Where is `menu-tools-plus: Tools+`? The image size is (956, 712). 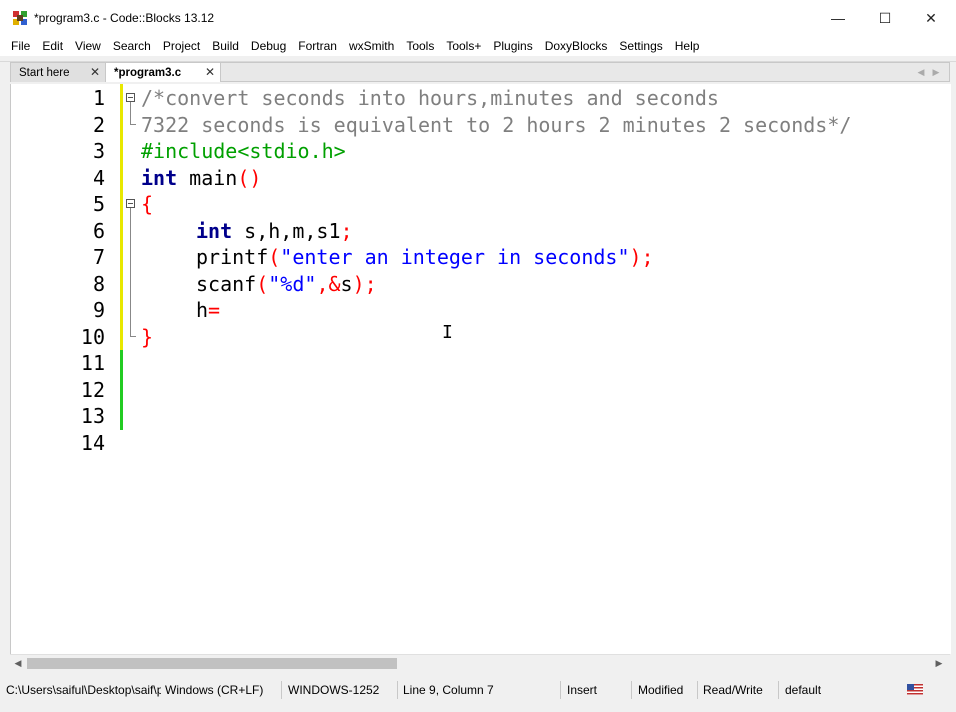 menu-tools-plus: Tools+ is located at coordinates (464, 46).